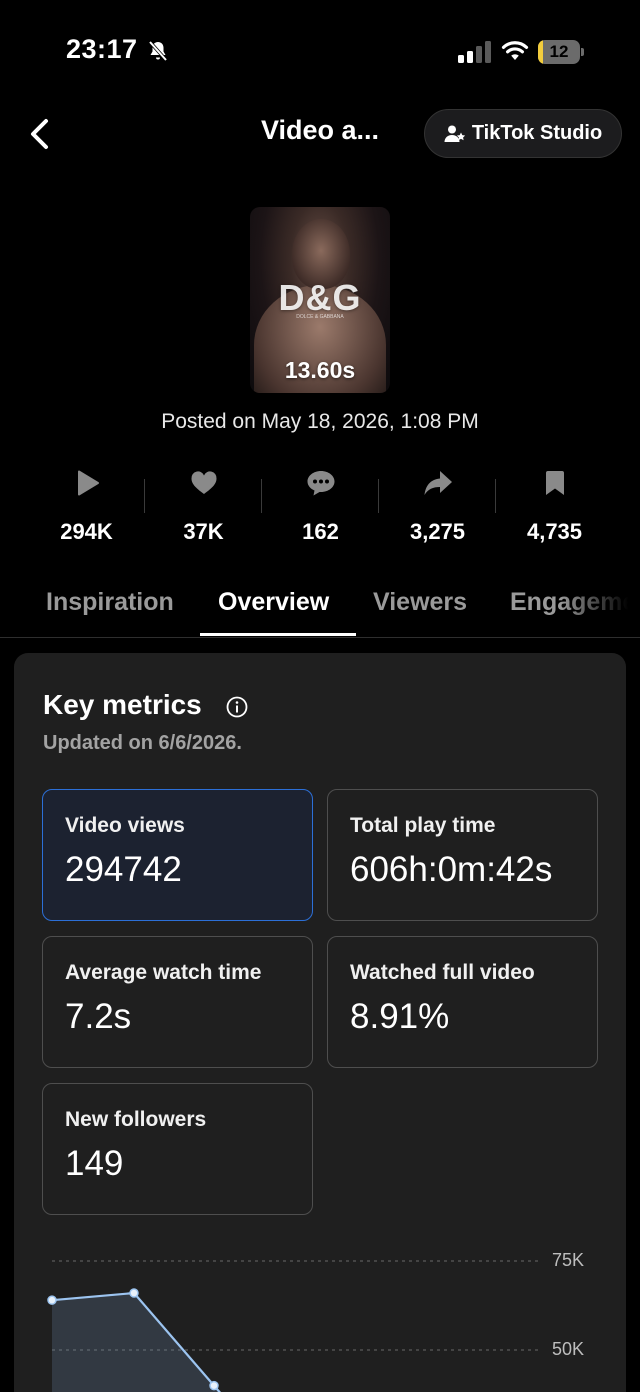 The image size is (640, 1392). I want to click on video-duration: 13.60s, so click(320, 370).